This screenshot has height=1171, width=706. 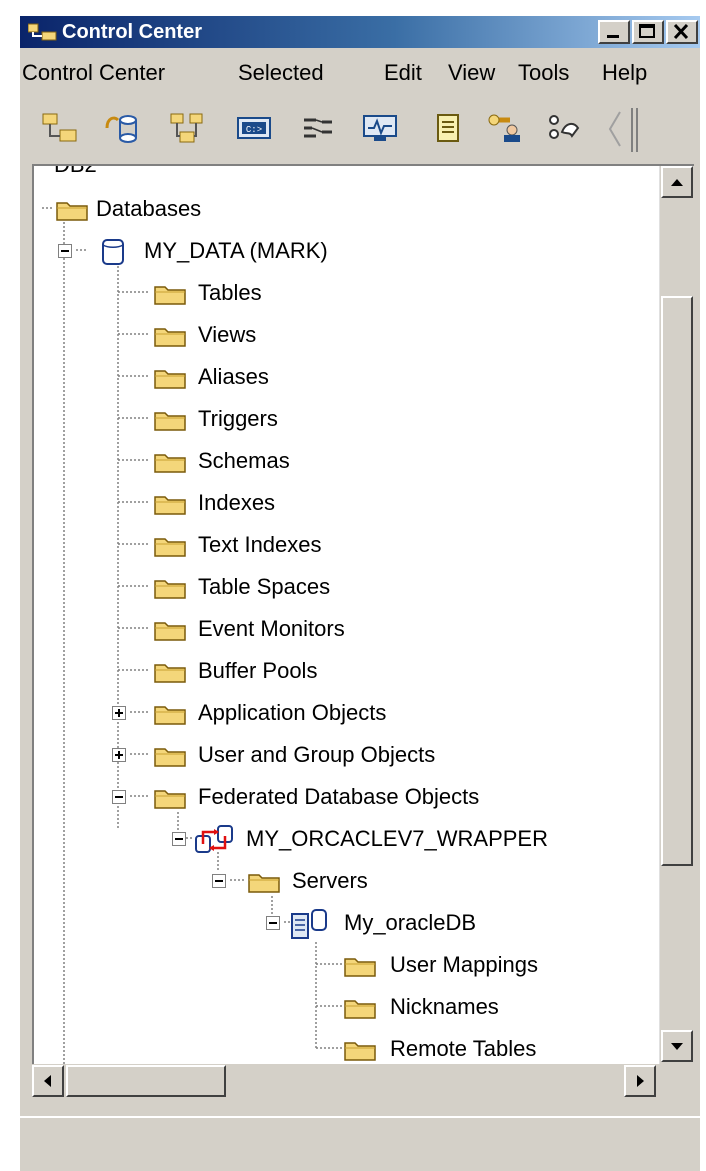 I want to click on menu-view: View, so click(x=471, y=73).